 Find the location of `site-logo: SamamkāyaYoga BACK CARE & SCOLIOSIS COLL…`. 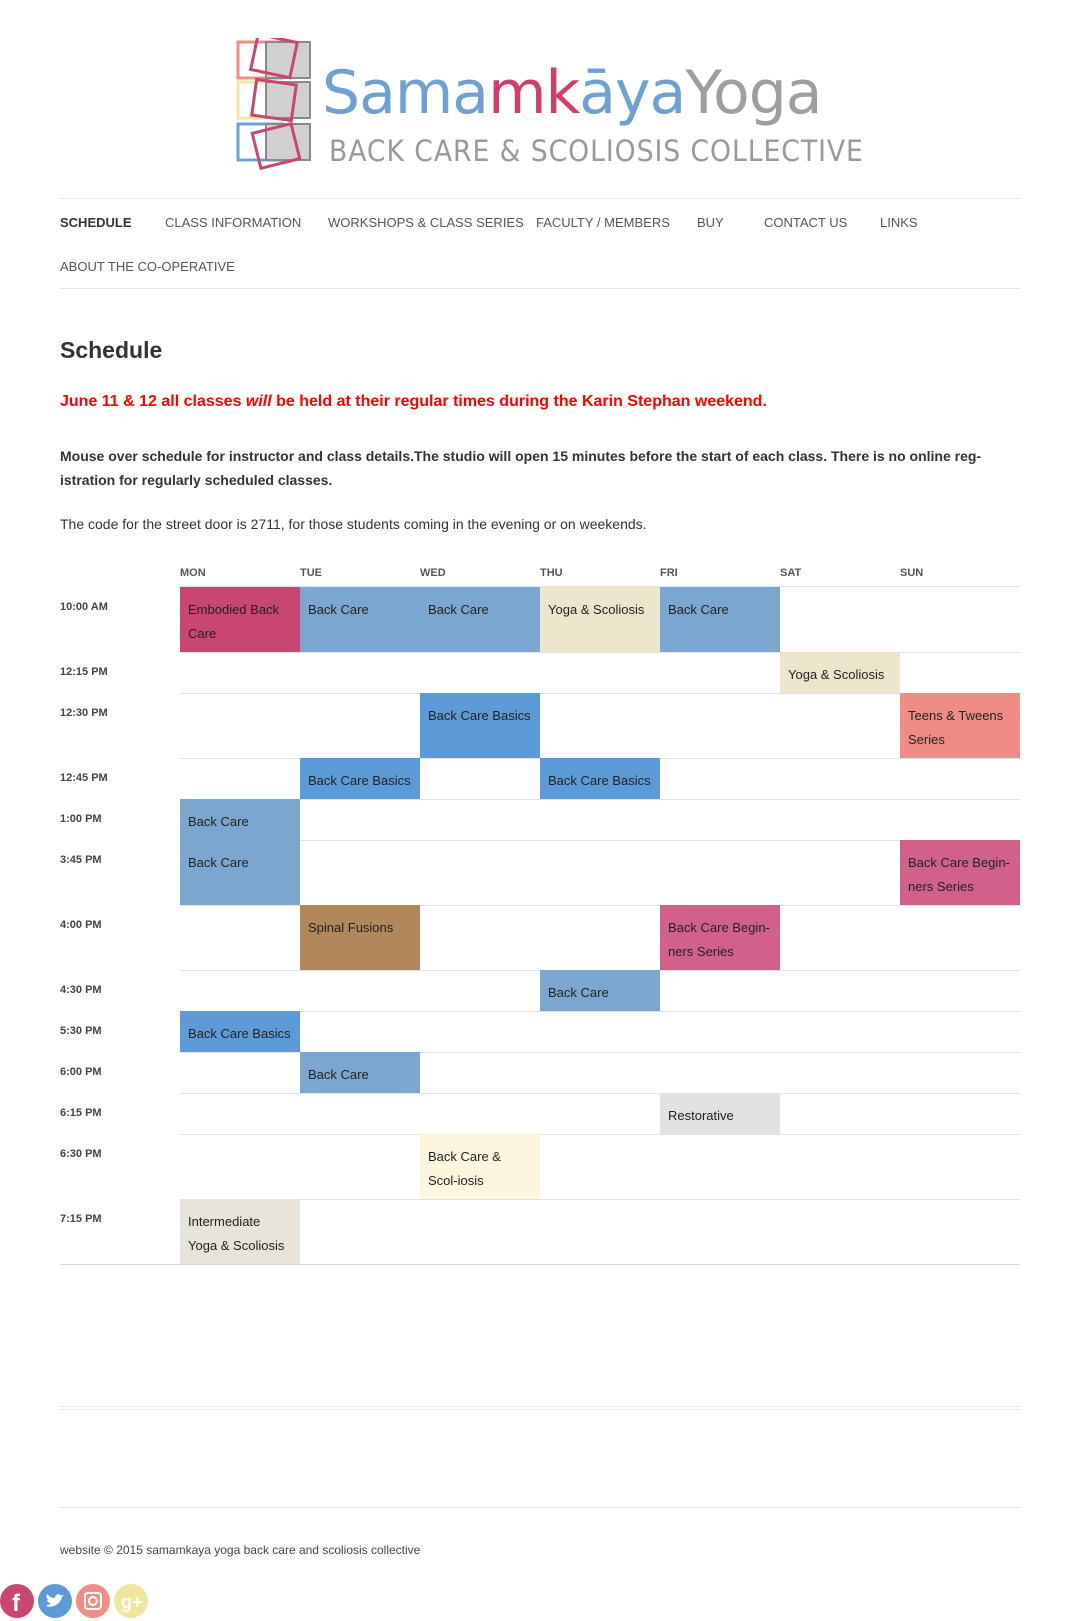

site-logo: SamamkāyaYoga BACK CARE & SCOLIOSIS COLL… is located at coordinates (549, 105).